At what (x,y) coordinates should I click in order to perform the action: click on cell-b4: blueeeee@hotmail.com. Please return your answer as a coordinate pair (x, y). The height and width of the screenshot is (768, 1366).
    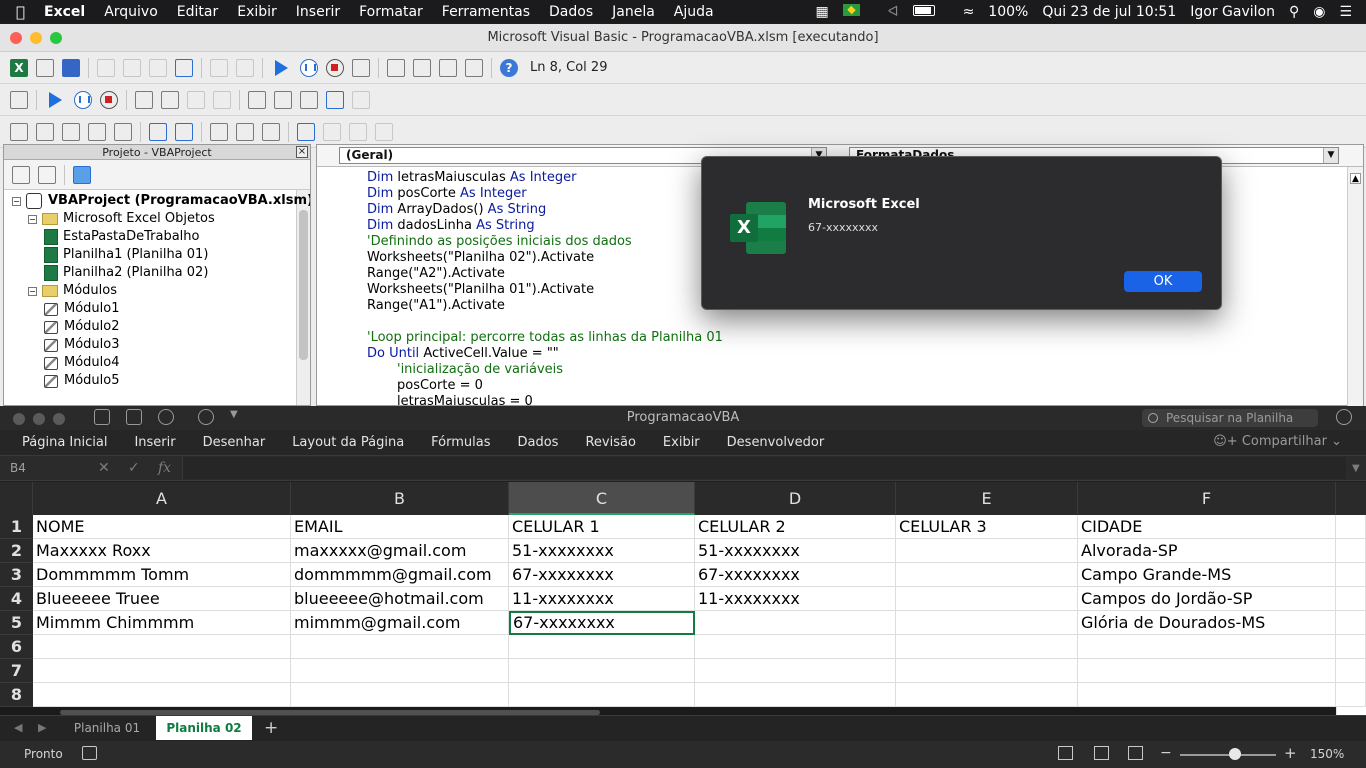
    Looking at the image, I should click on (400, 599).